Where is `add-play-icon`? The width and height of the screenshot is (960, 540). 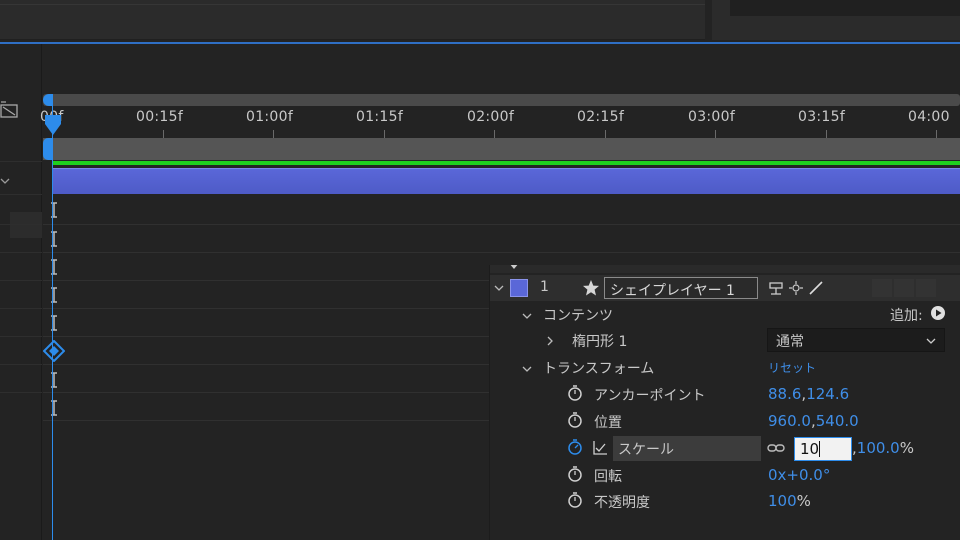 add-play-icon is located at coordinates (938, 313).